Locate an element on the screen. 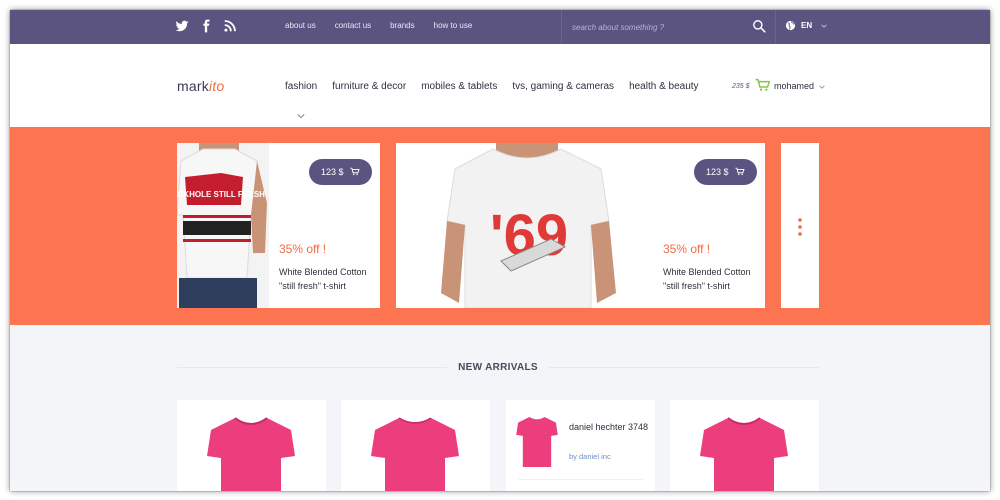 The width and height of the screenshot is (1000, 500). nav-item-mobiles: mobiles & tablets is located at coordinates (459, 86).